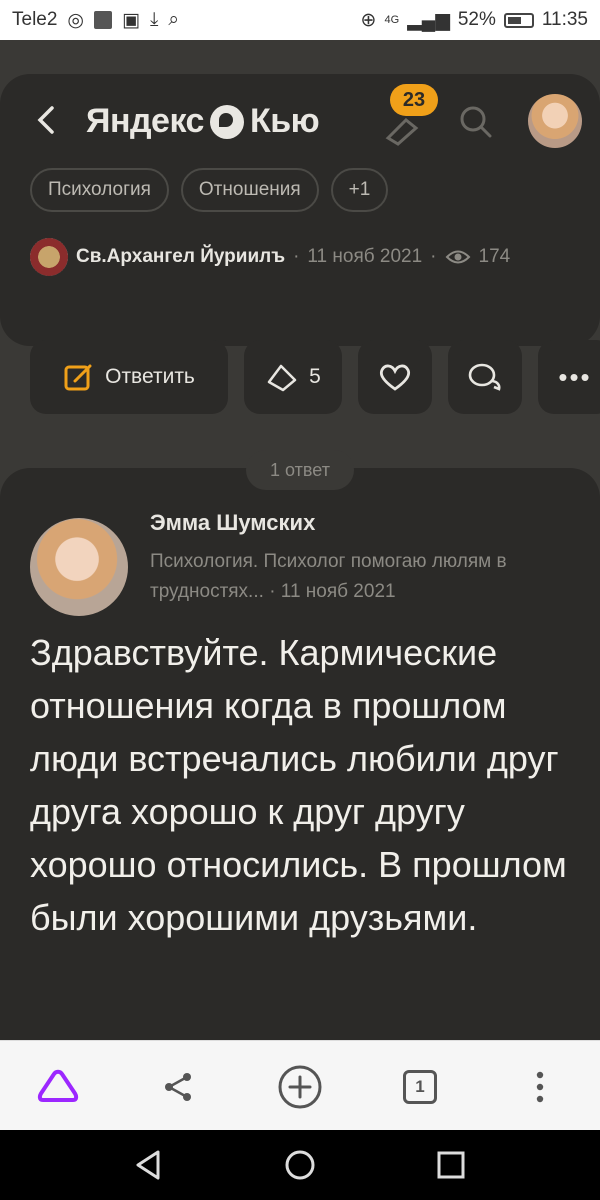 The image size is (600, 1200). I want to click on system-navigation-bar, so click(300, 1165).